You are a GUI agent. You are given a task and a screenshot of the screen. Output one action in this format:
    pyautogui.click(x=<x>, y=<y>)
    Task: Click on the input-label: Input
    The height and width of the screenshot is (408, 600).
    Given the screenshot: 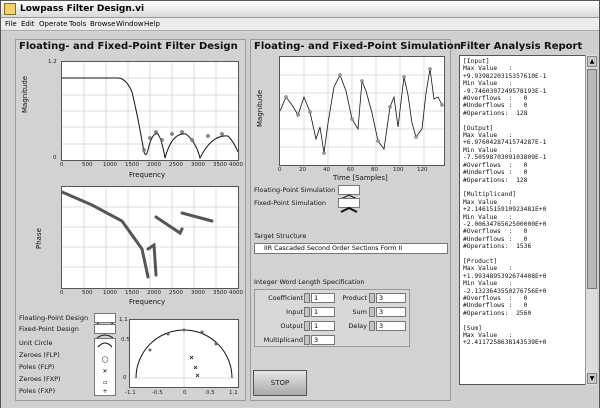 What is the action you would take?
    pyautogui.click(x=294, y=312)
    